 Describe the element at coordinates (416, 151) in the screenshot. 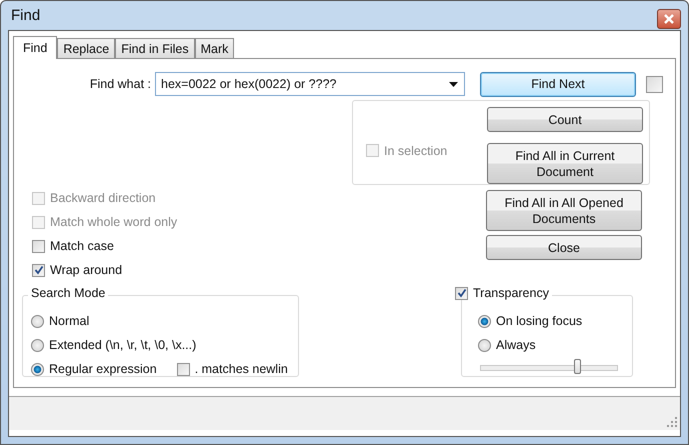

I see `checkbox-label: In selection` at that location.